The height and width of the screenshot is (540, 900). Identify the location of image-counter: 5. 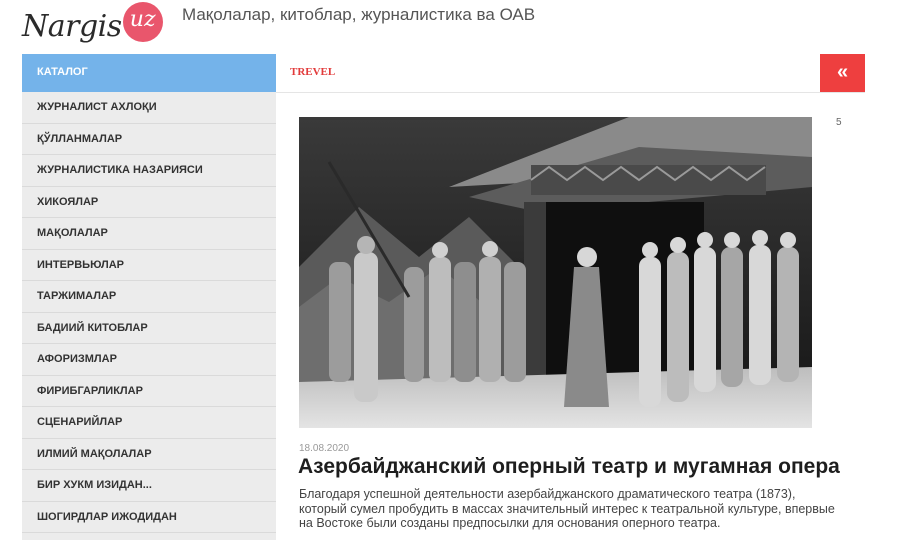
(839, 122).